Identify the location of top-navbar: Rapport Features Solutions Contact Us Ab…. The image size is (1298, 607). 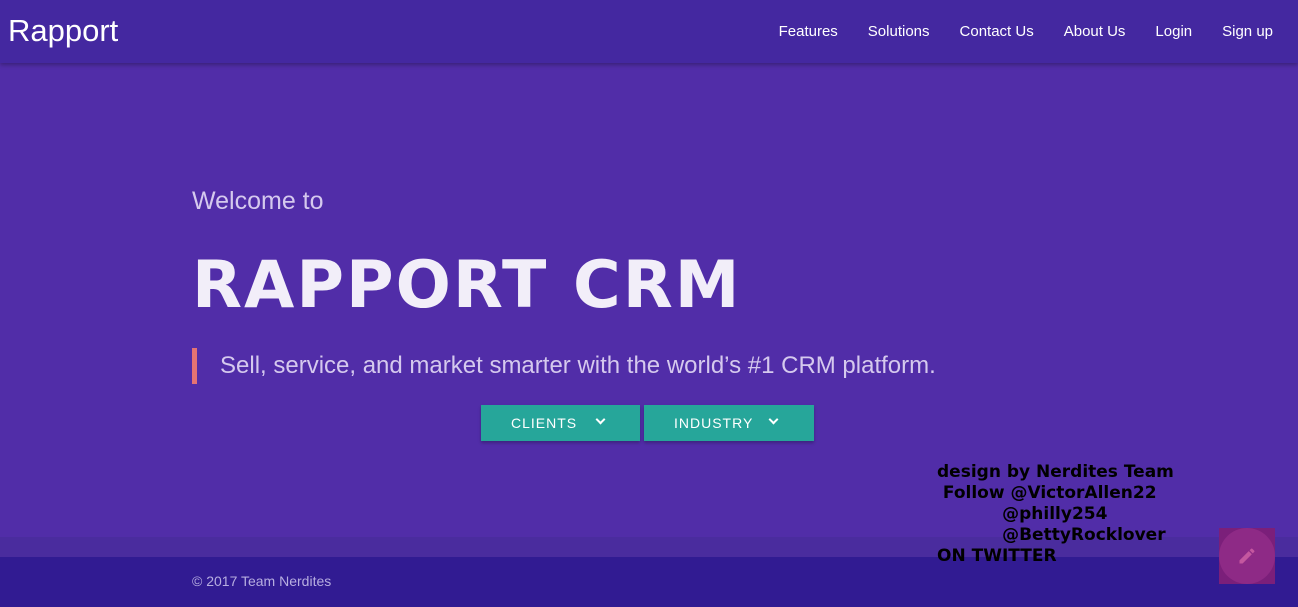
(649, 31).